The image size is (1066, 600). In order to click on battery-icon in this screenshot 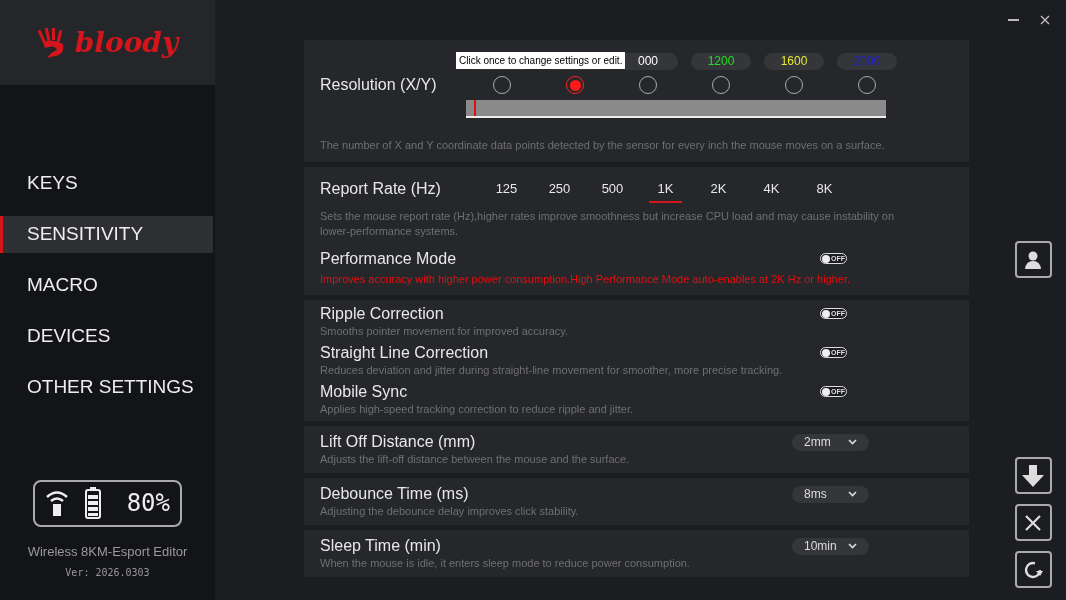, I will do `click(93, 503)`.